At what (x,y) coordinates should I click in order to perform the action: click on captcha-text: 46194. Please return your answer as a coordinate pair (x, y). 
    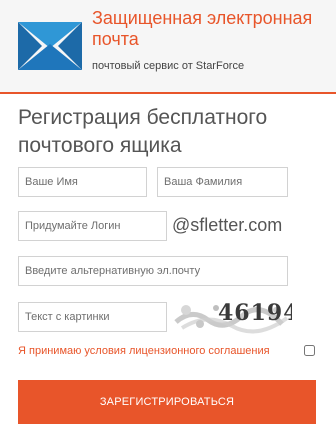
    Looking at the image, I should click on (255, 313).